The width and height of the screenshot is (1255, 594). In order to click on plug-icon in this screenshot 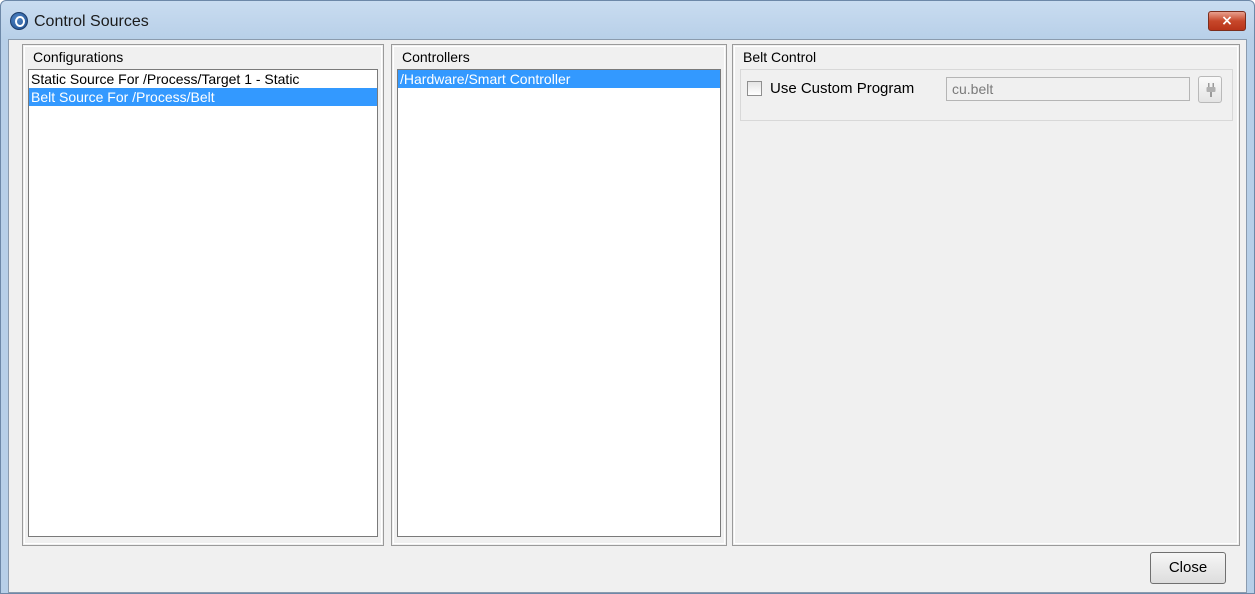, I will do `click(1211, 90)`.